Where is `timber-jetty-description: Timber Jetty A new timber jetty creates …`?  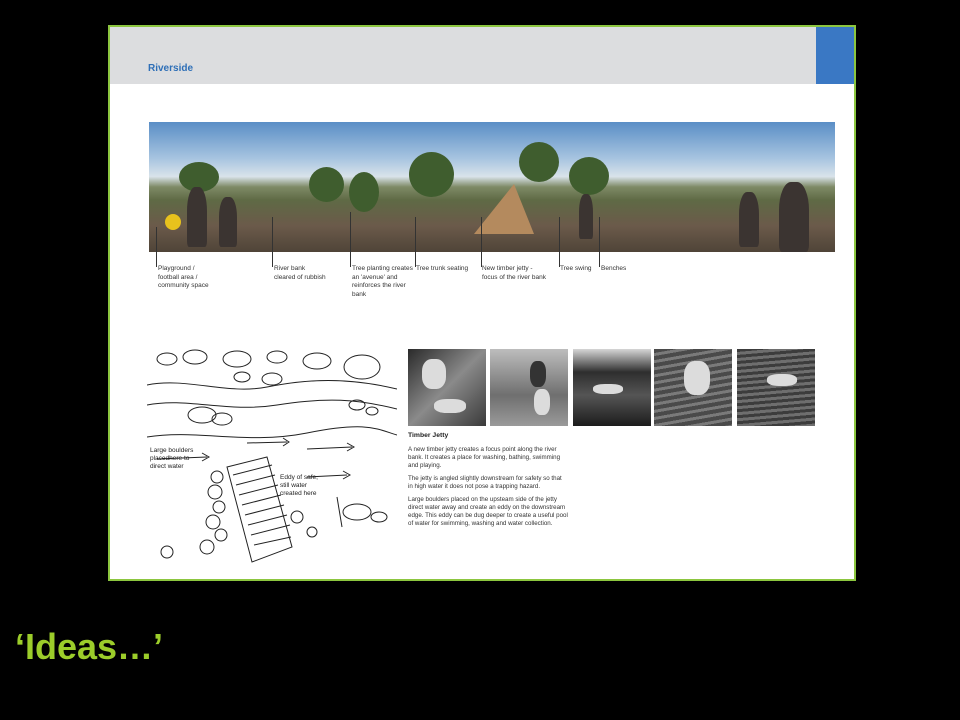 timber-jetty-description: Timber Jetty A new timber jetty creates … is located at coordinates (488, 482).